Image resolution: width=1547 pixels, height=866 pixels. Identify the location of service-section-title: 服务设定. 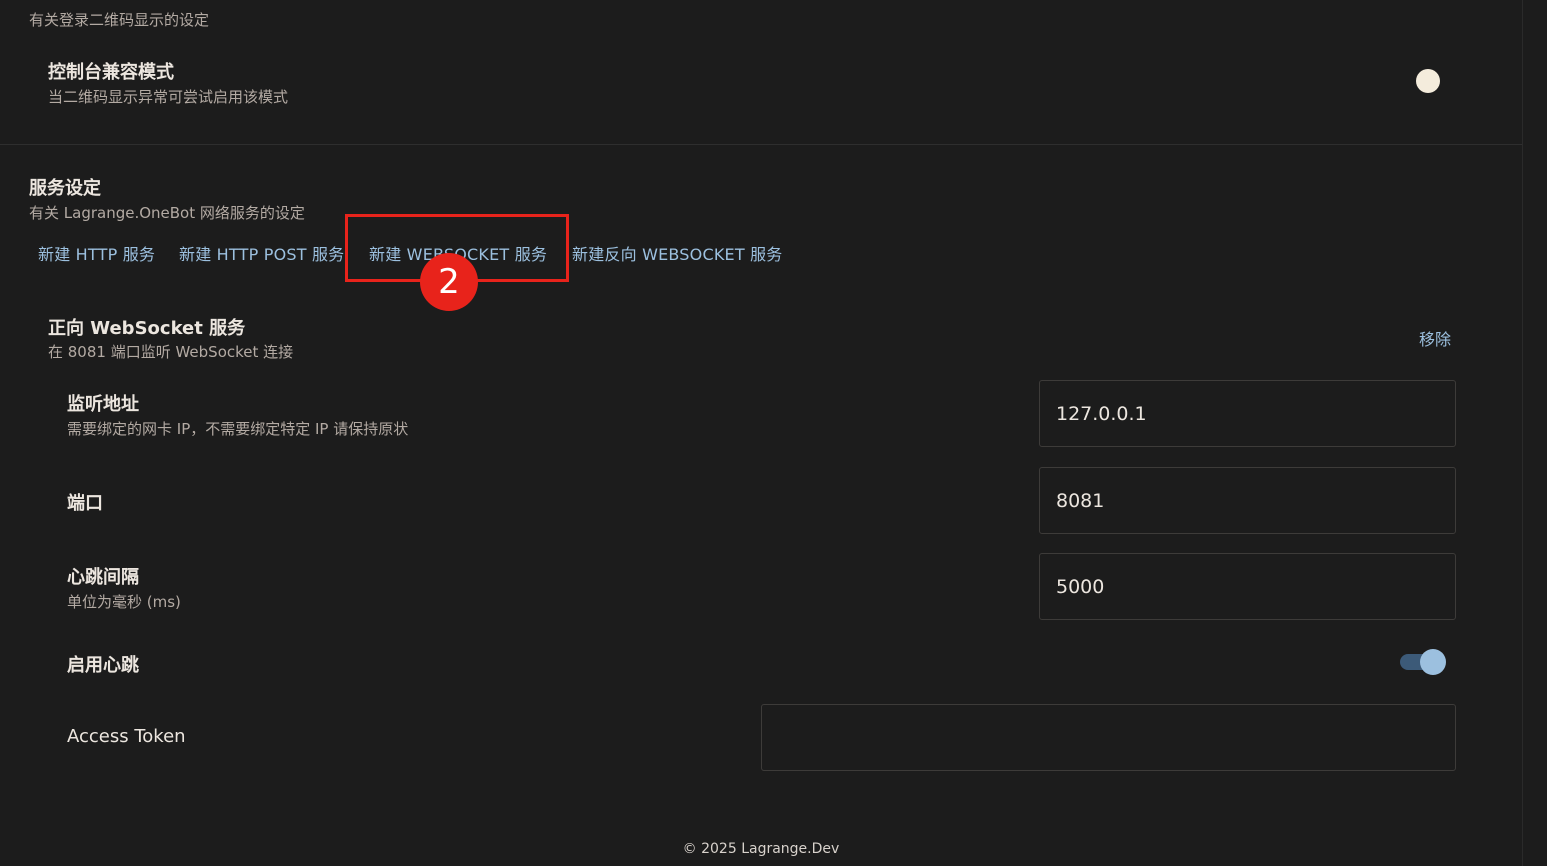
(65, 188).